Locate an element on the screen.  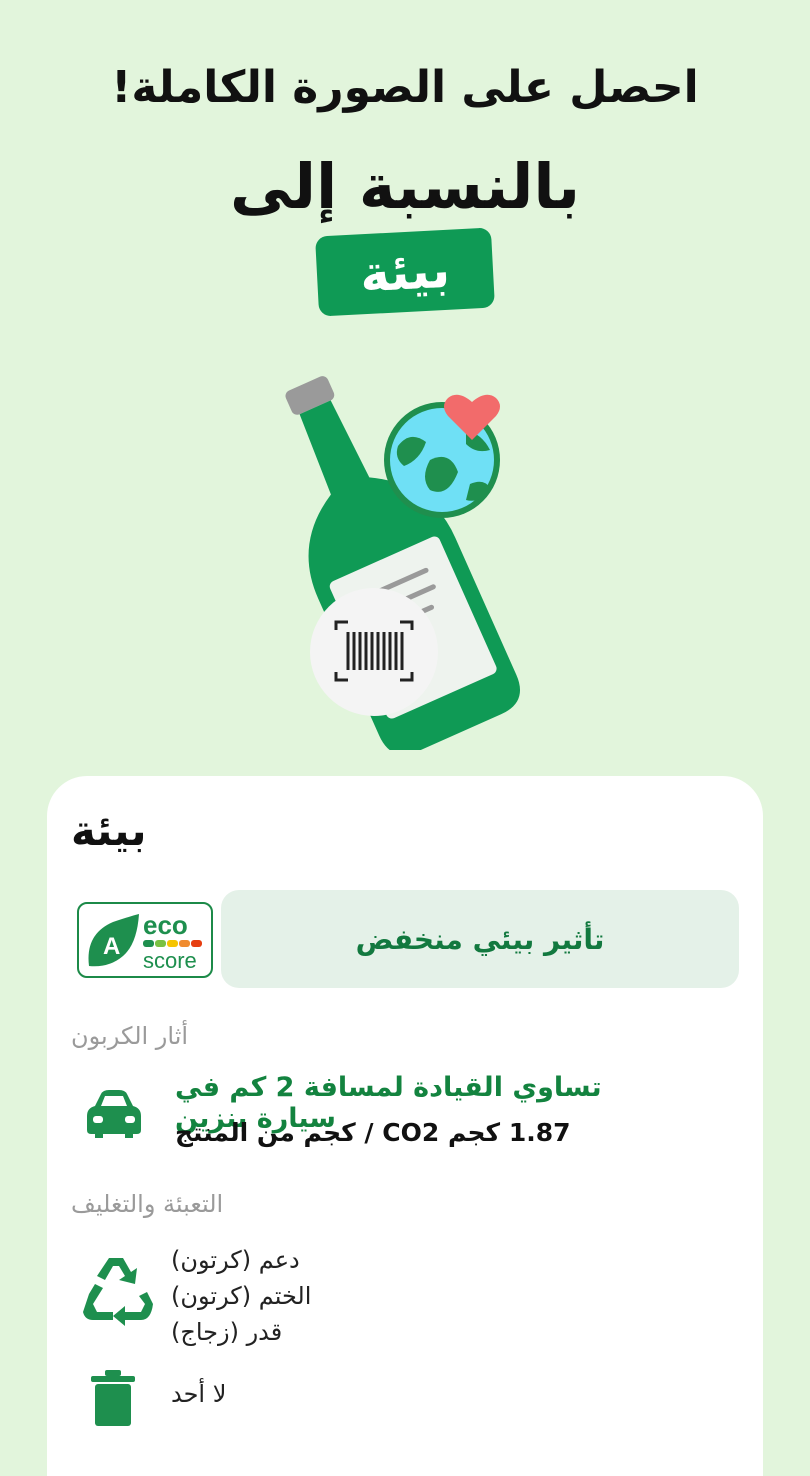
eco-score-word2: score is located at coordinates (170, 960).